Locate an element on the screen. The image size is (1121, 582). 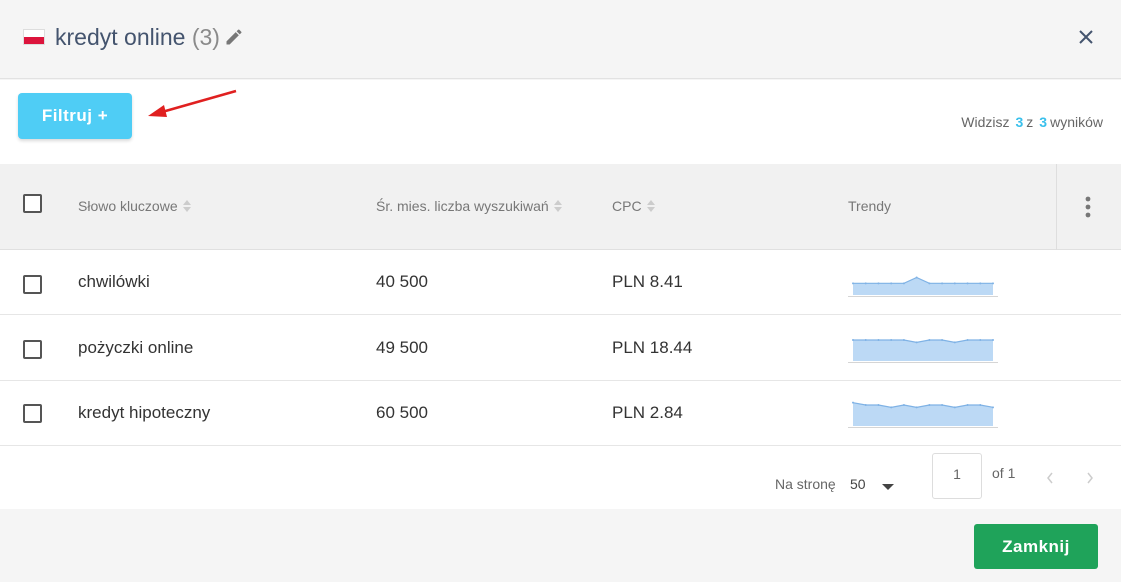
modal-title: kredyt online (3) is located at coordinates (137, 37).